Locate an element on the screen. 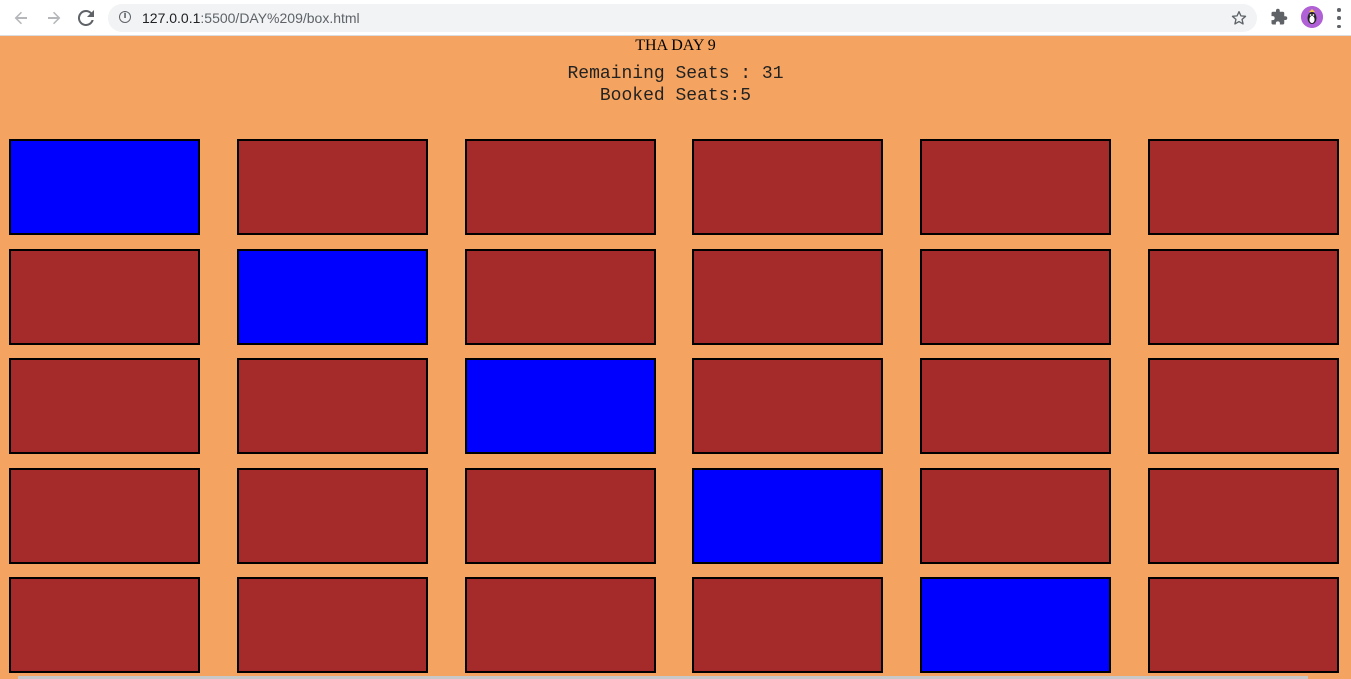  puzzle-icon is located at coordinates (1279, 17).